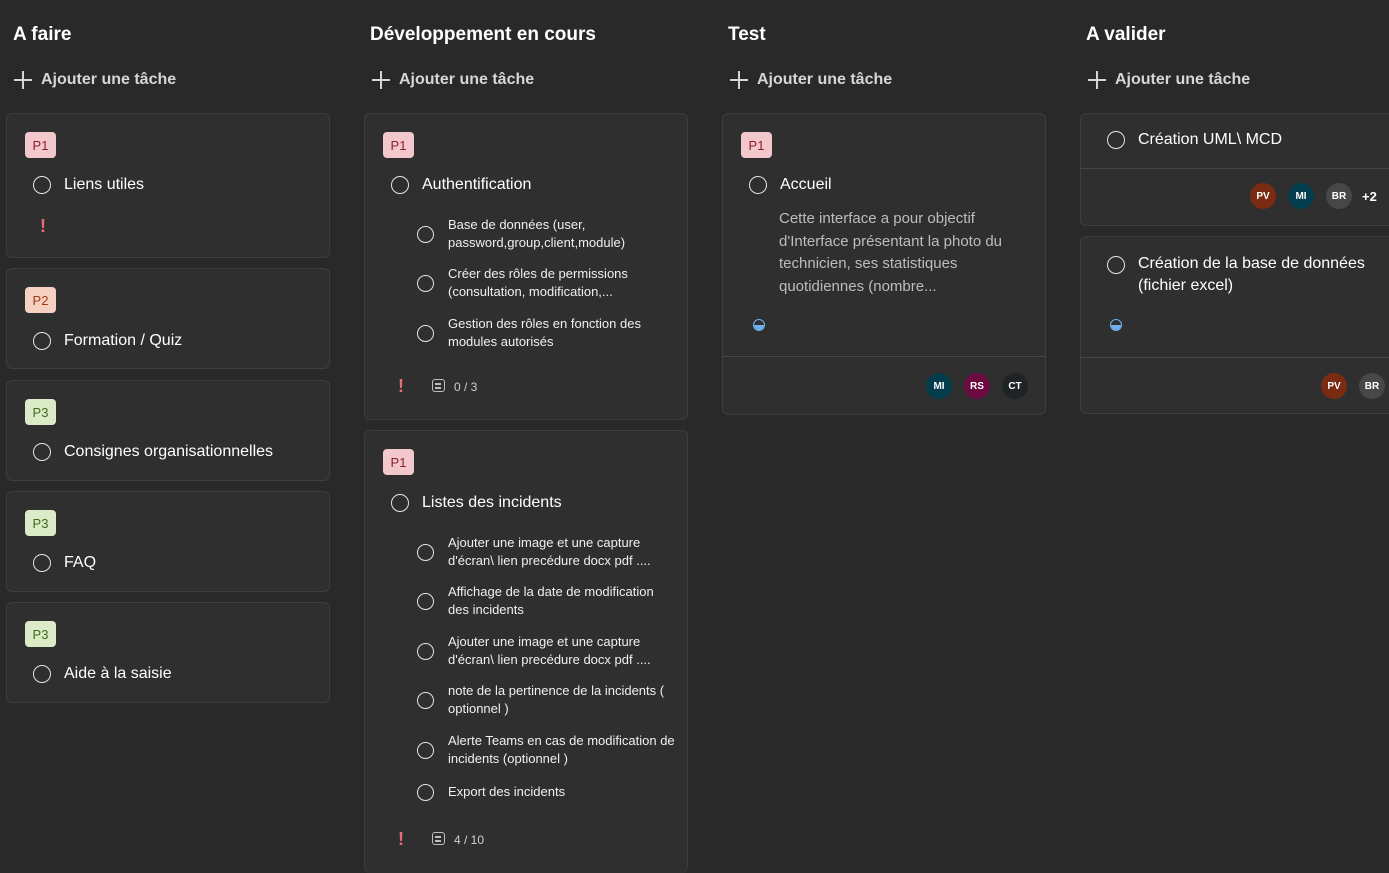 This screenshot has width=1389, height=873. What do you see at coordinates (80, 562) in the screenshot?
I see `task-title: FAQ` at bounding box center [80, 562].